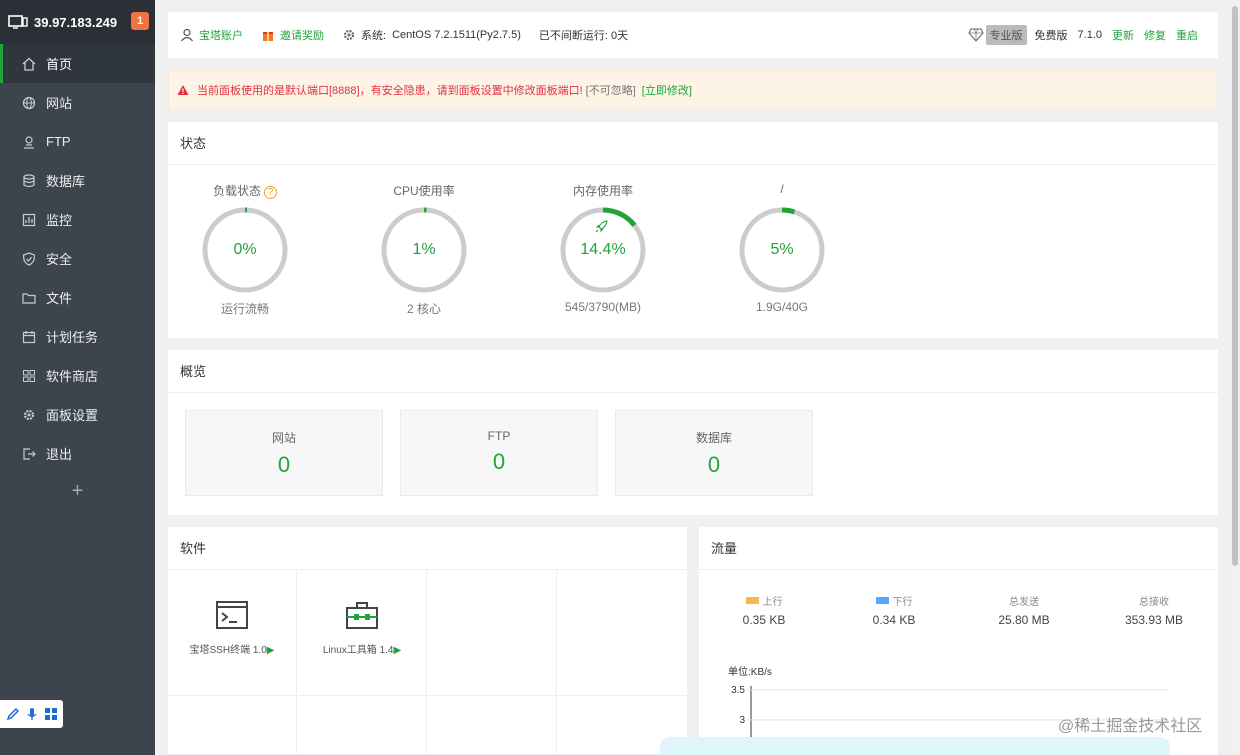  I want to click on logout-icon, so click(29, 453).